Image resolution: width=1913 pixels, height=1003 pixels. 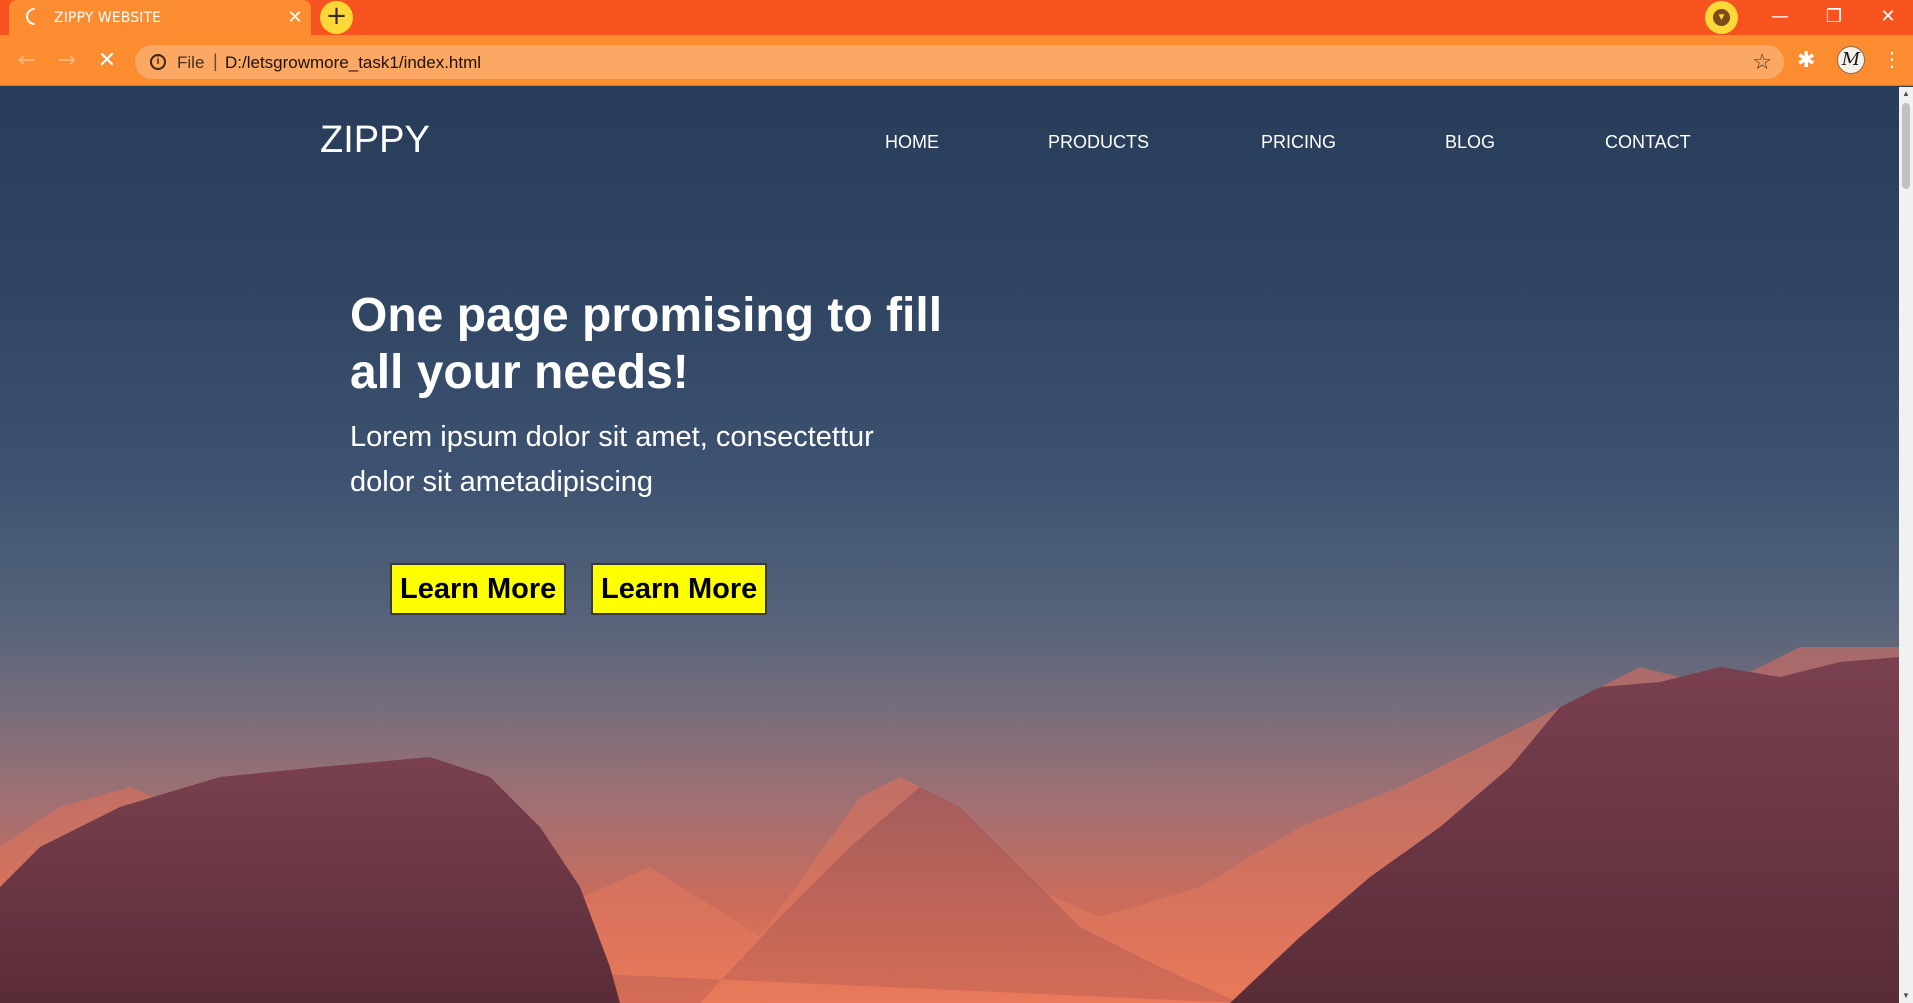 What do you see at coordinates (1298, 142) in the screenshot?
I see `nav-link-pricing: PRICING` at bounding box center [1298, 142].